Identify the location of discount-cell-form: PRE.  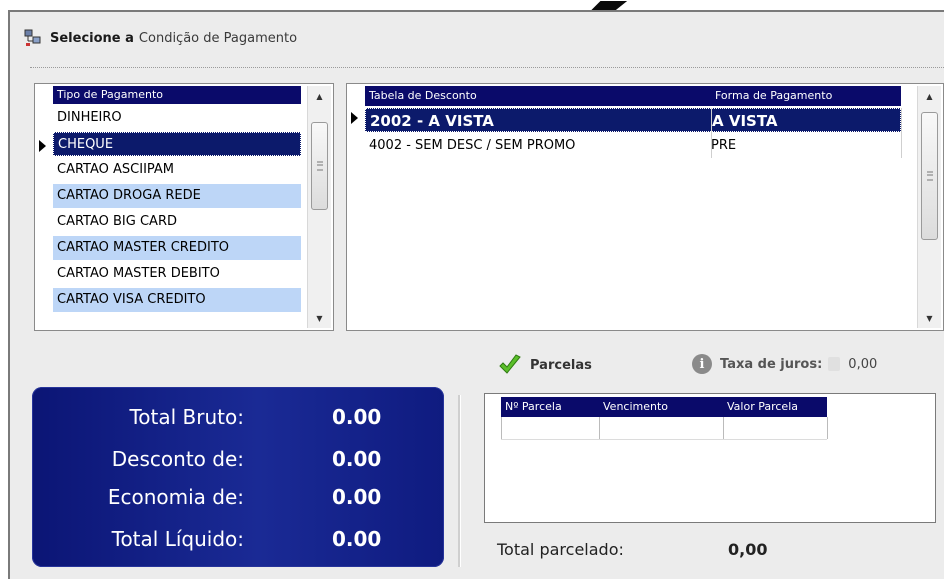
(724, 145).